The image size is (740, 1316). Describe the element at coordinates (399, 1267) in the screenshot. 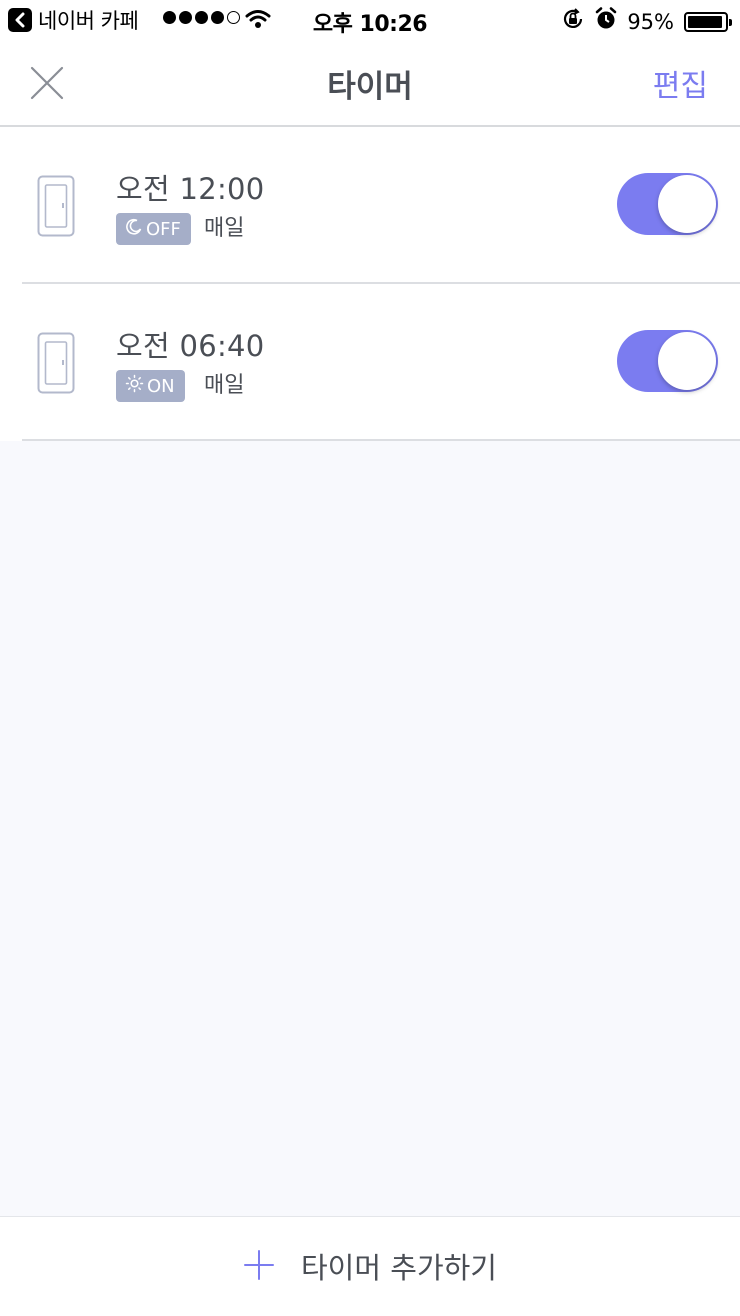

I see `add-timer-label: 타이머 추가하기` at that location.